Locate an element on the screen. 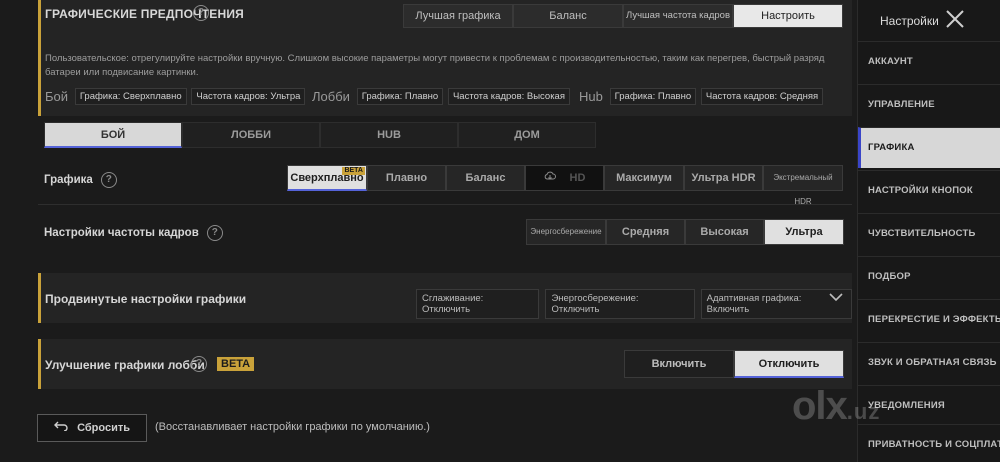 The image size is (1000, 462). enable-button: Включить is located at coordinates (679, 364).